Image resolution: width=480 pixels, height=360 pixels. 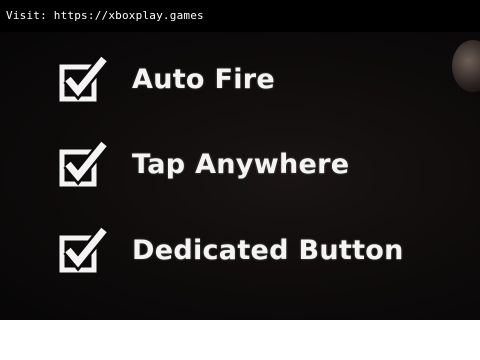 I want to click on option-tap-anywhere: Tap Anywhere, so click(x=203, y=164).